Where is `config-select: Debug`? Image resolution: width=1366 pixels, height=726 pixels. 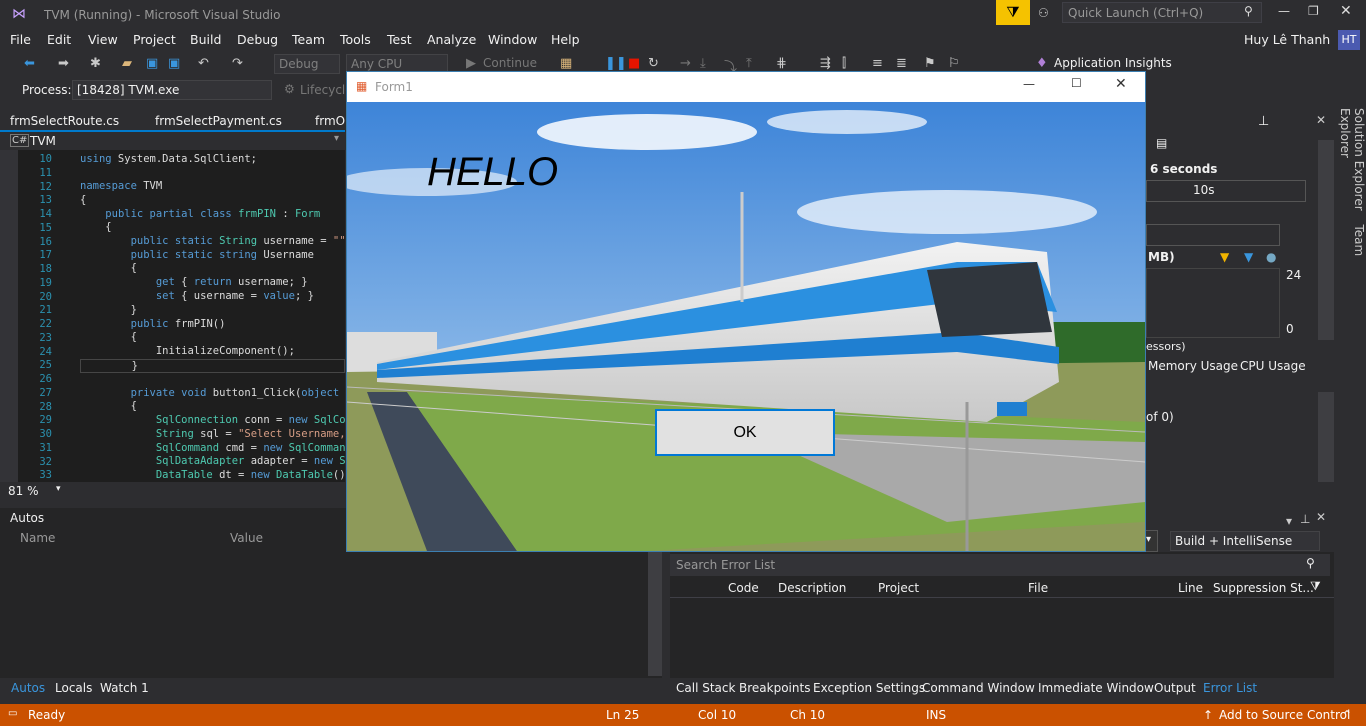
config-select: Debug is located at coordinates (307, 64).